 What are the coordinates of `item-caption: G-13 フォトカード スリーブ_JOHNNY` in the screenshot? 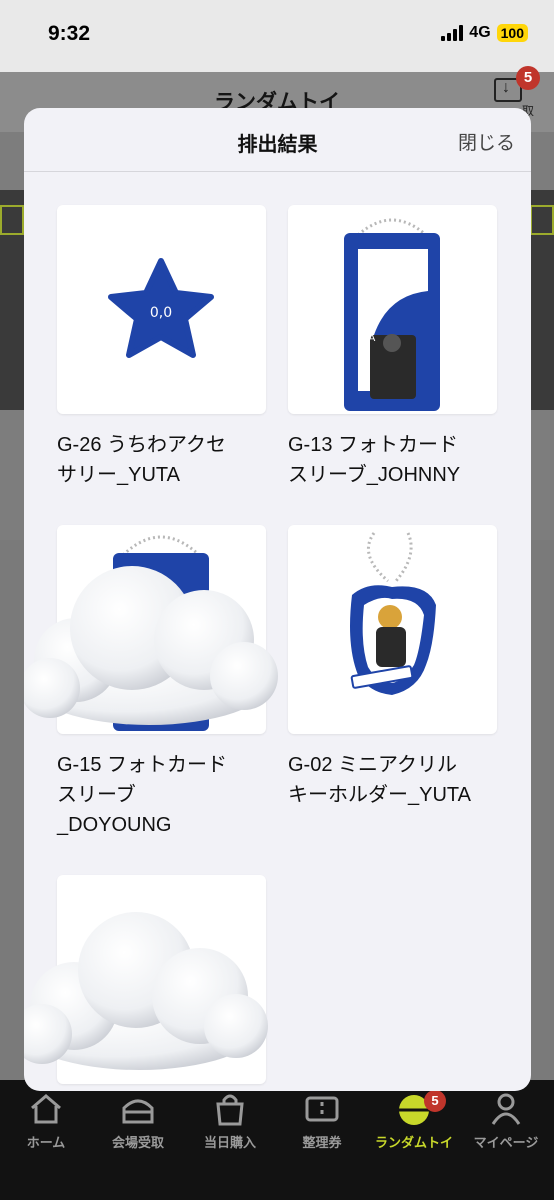 It's located at (374, 460).